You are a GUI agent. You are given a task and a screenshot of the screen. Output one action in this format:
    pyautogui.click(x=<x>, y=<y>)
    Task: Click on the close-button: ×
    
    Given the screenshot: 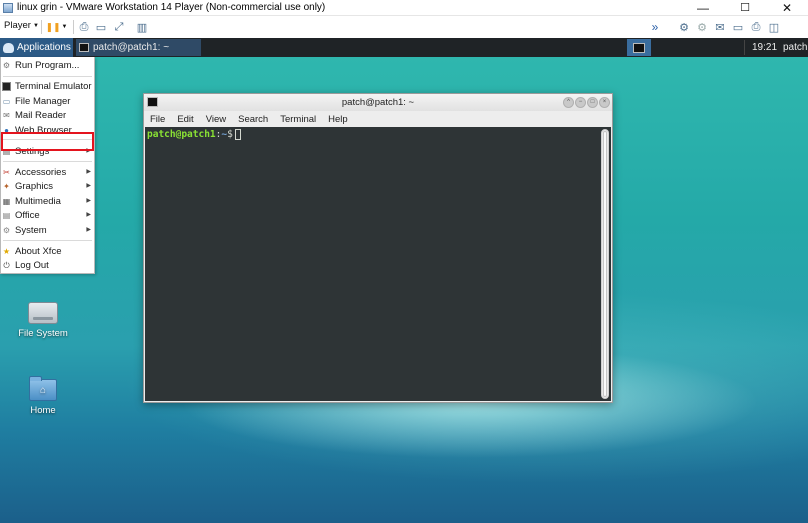 What is the action you would take?
    pyautogui.click(x=604, y=102)
    